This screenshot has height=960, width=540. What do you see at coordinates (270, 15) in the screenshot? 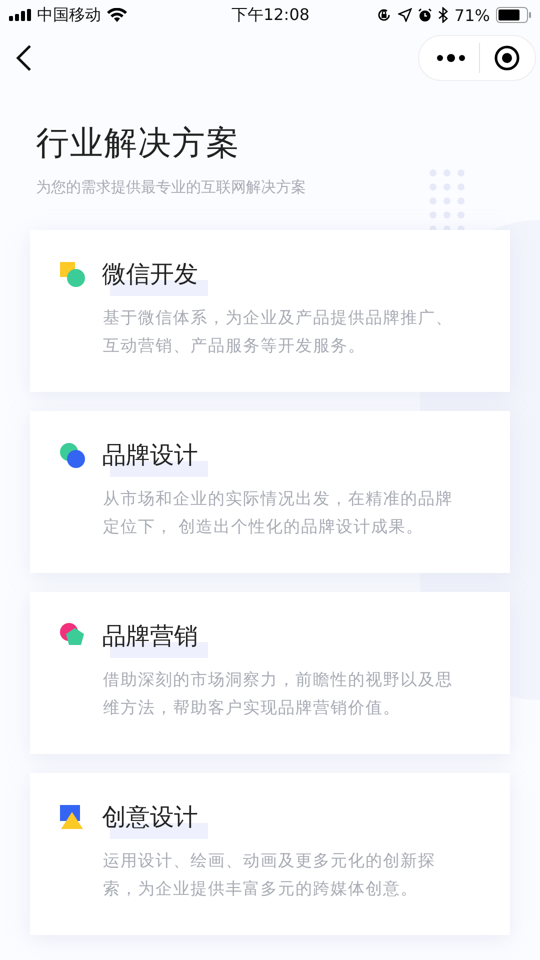
I see `clock-time: 下午12:08` at bounding box center [270, 15].